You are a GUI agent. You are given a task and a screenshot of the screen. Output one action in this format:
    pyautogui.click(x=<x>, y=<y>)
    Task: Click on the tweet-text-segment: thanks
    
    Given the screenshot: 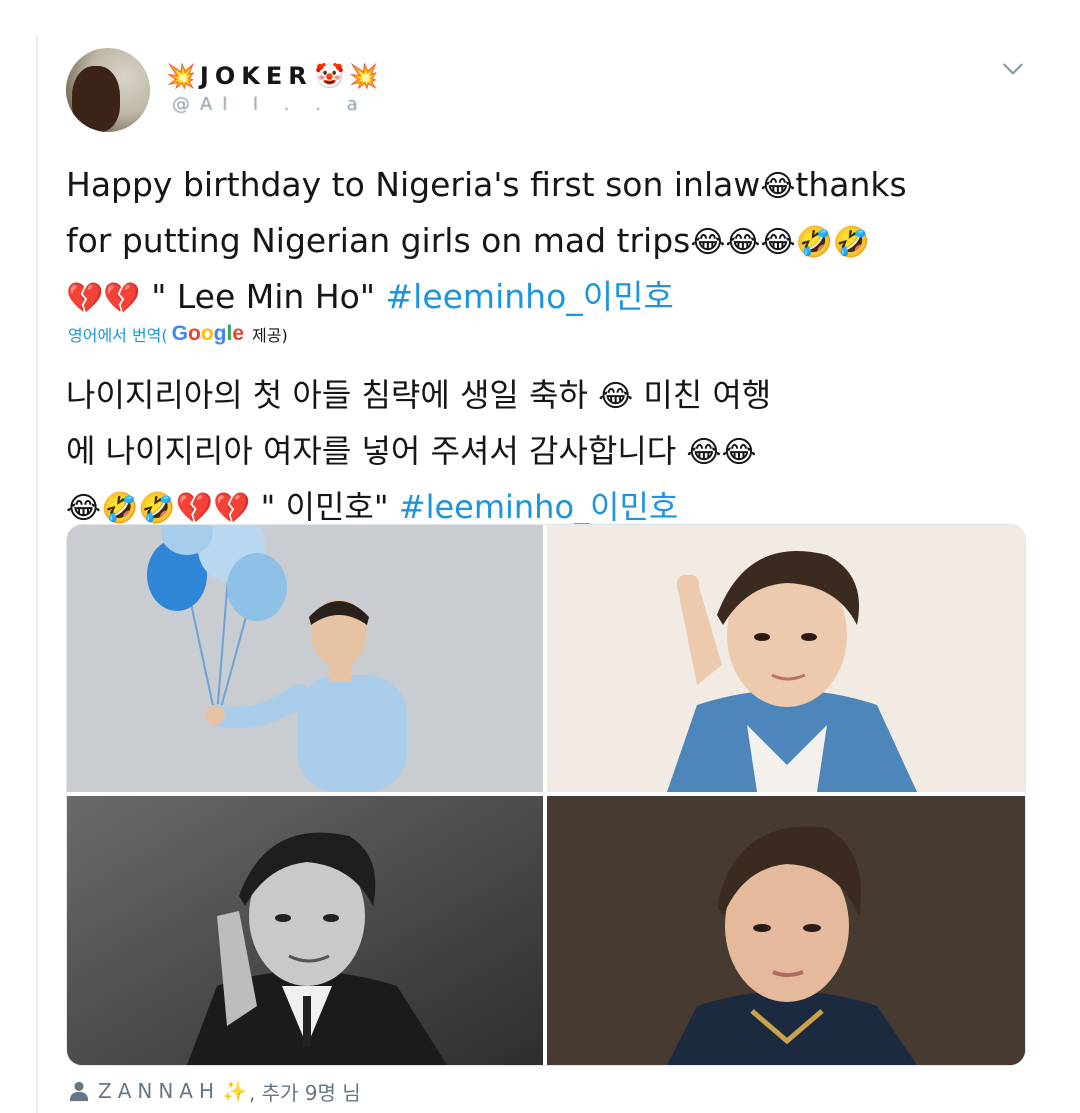 What is the action you would take?
    pyautogui.click(x=851, y=184)
    